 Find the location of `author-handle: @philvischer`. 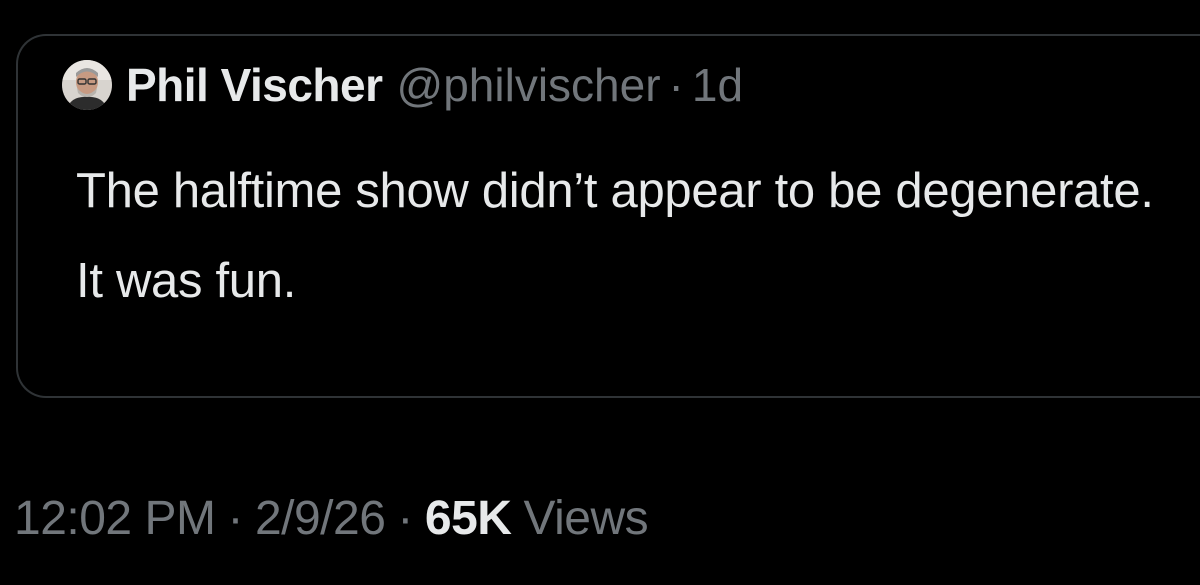

author-handle: @philvischer is located at coordinates (529, 85).